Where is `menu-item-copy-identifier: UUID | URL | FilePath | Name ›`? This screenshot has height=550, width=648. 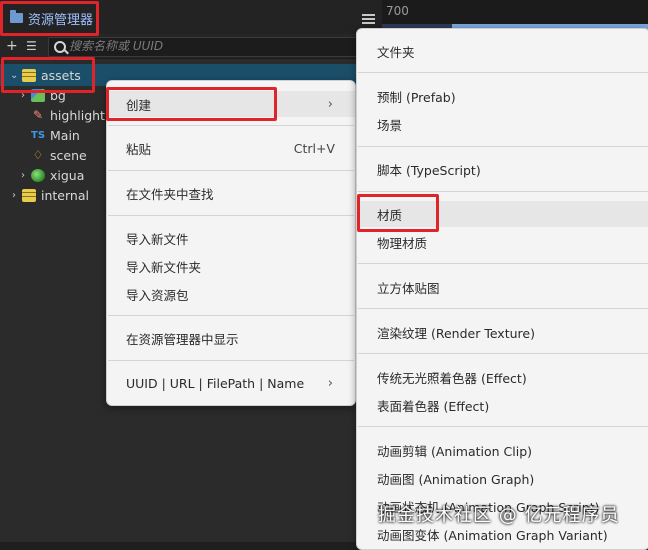
menu-item-copy-identifier: UUID | URL | FilePath | Name › is located at coordinates (231, 383).